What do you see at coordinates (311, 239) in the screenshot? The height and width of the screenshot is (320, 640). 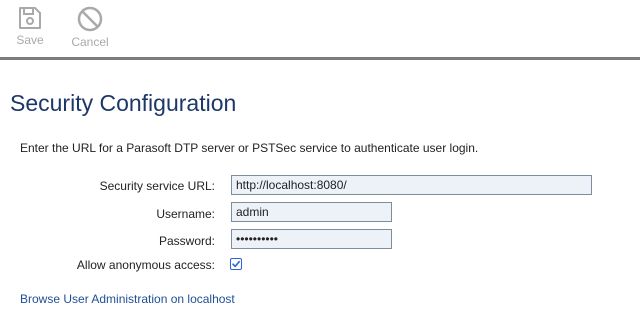 I see `password-field` at bounding box center [311, 239].